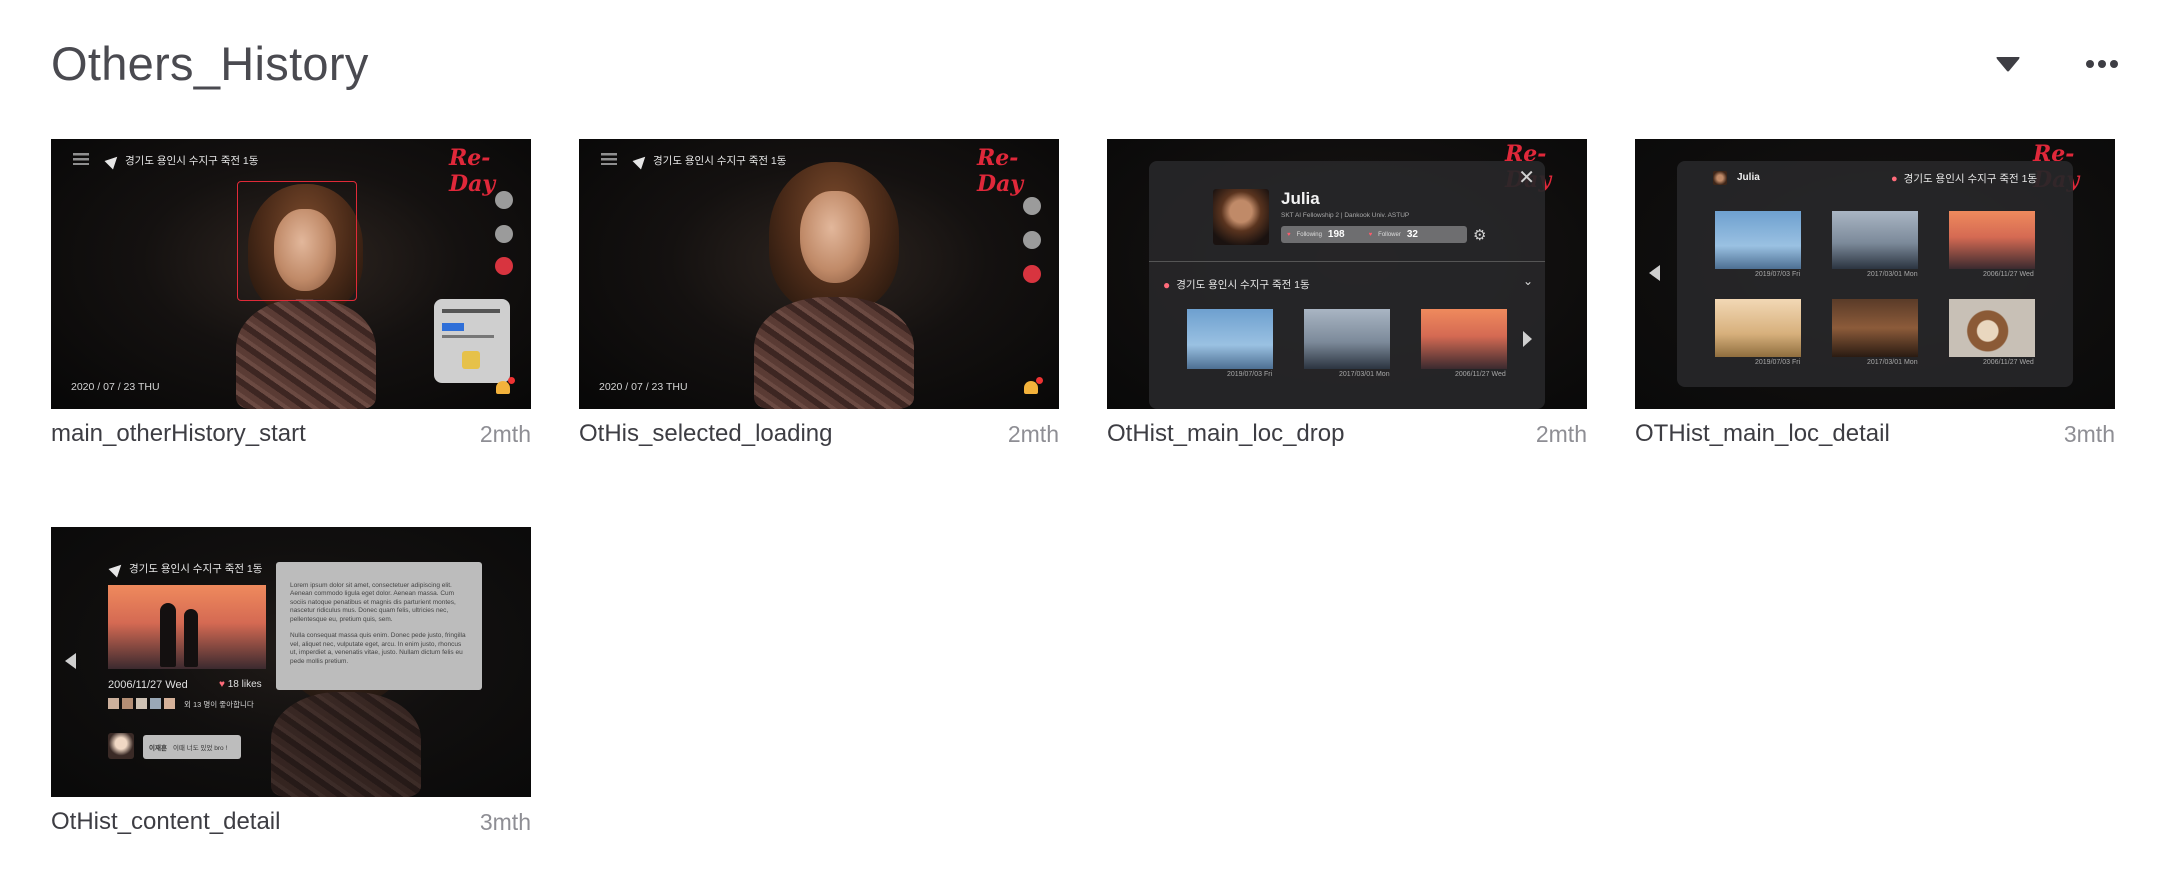 The width and height of the screenshot is (2171, 871). I want to click on more-horizontal-icon, so click(2102, 64).